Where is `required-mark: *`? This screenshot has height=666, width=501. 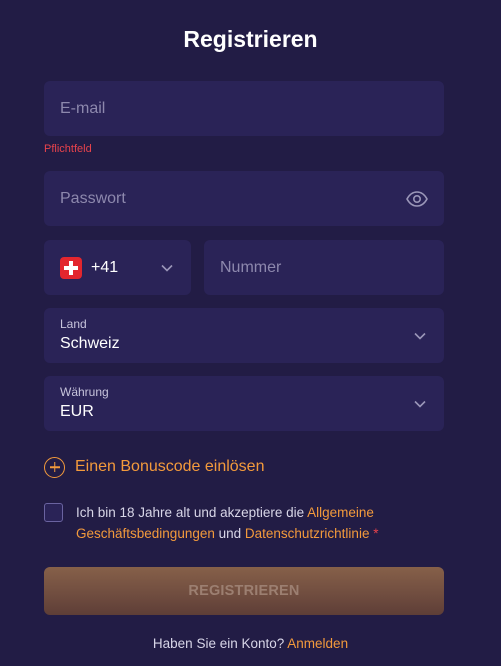 required-mark: * is located at coordinates (374, 533).